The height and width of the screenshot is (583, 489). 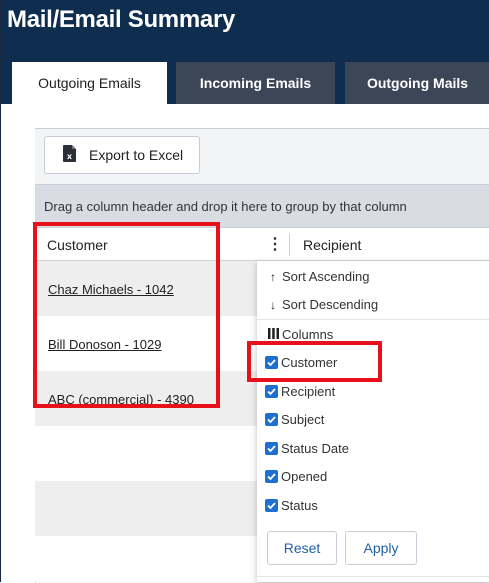 I want to click on tab-incoming-emails: Incoming Emails, so click(x=255, y=83).